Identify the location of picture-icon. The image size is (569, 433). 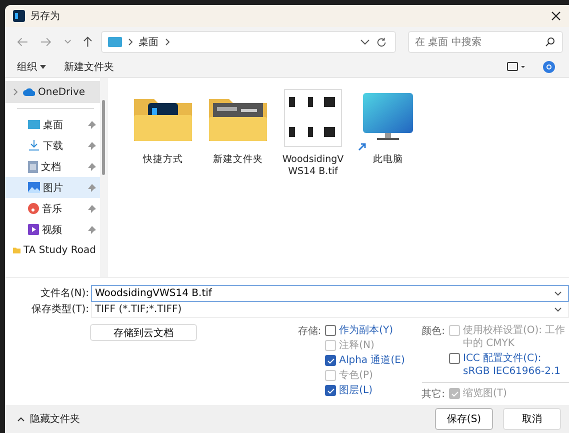
(34, 187).